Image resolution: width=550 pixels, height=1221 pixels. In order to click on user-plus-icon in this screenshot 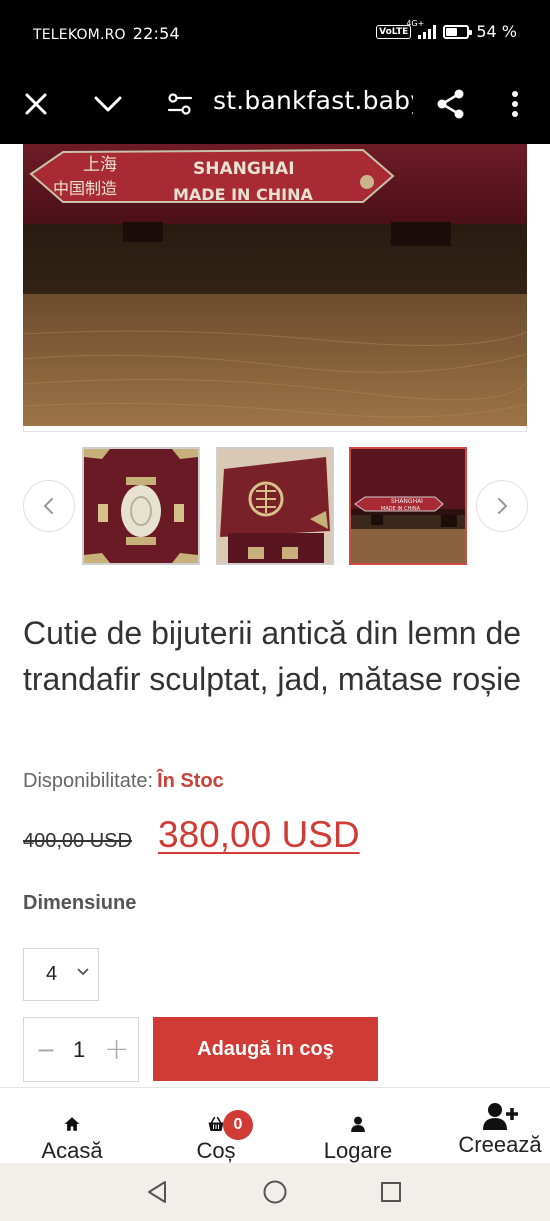, I will do `click(500, 1116)`.